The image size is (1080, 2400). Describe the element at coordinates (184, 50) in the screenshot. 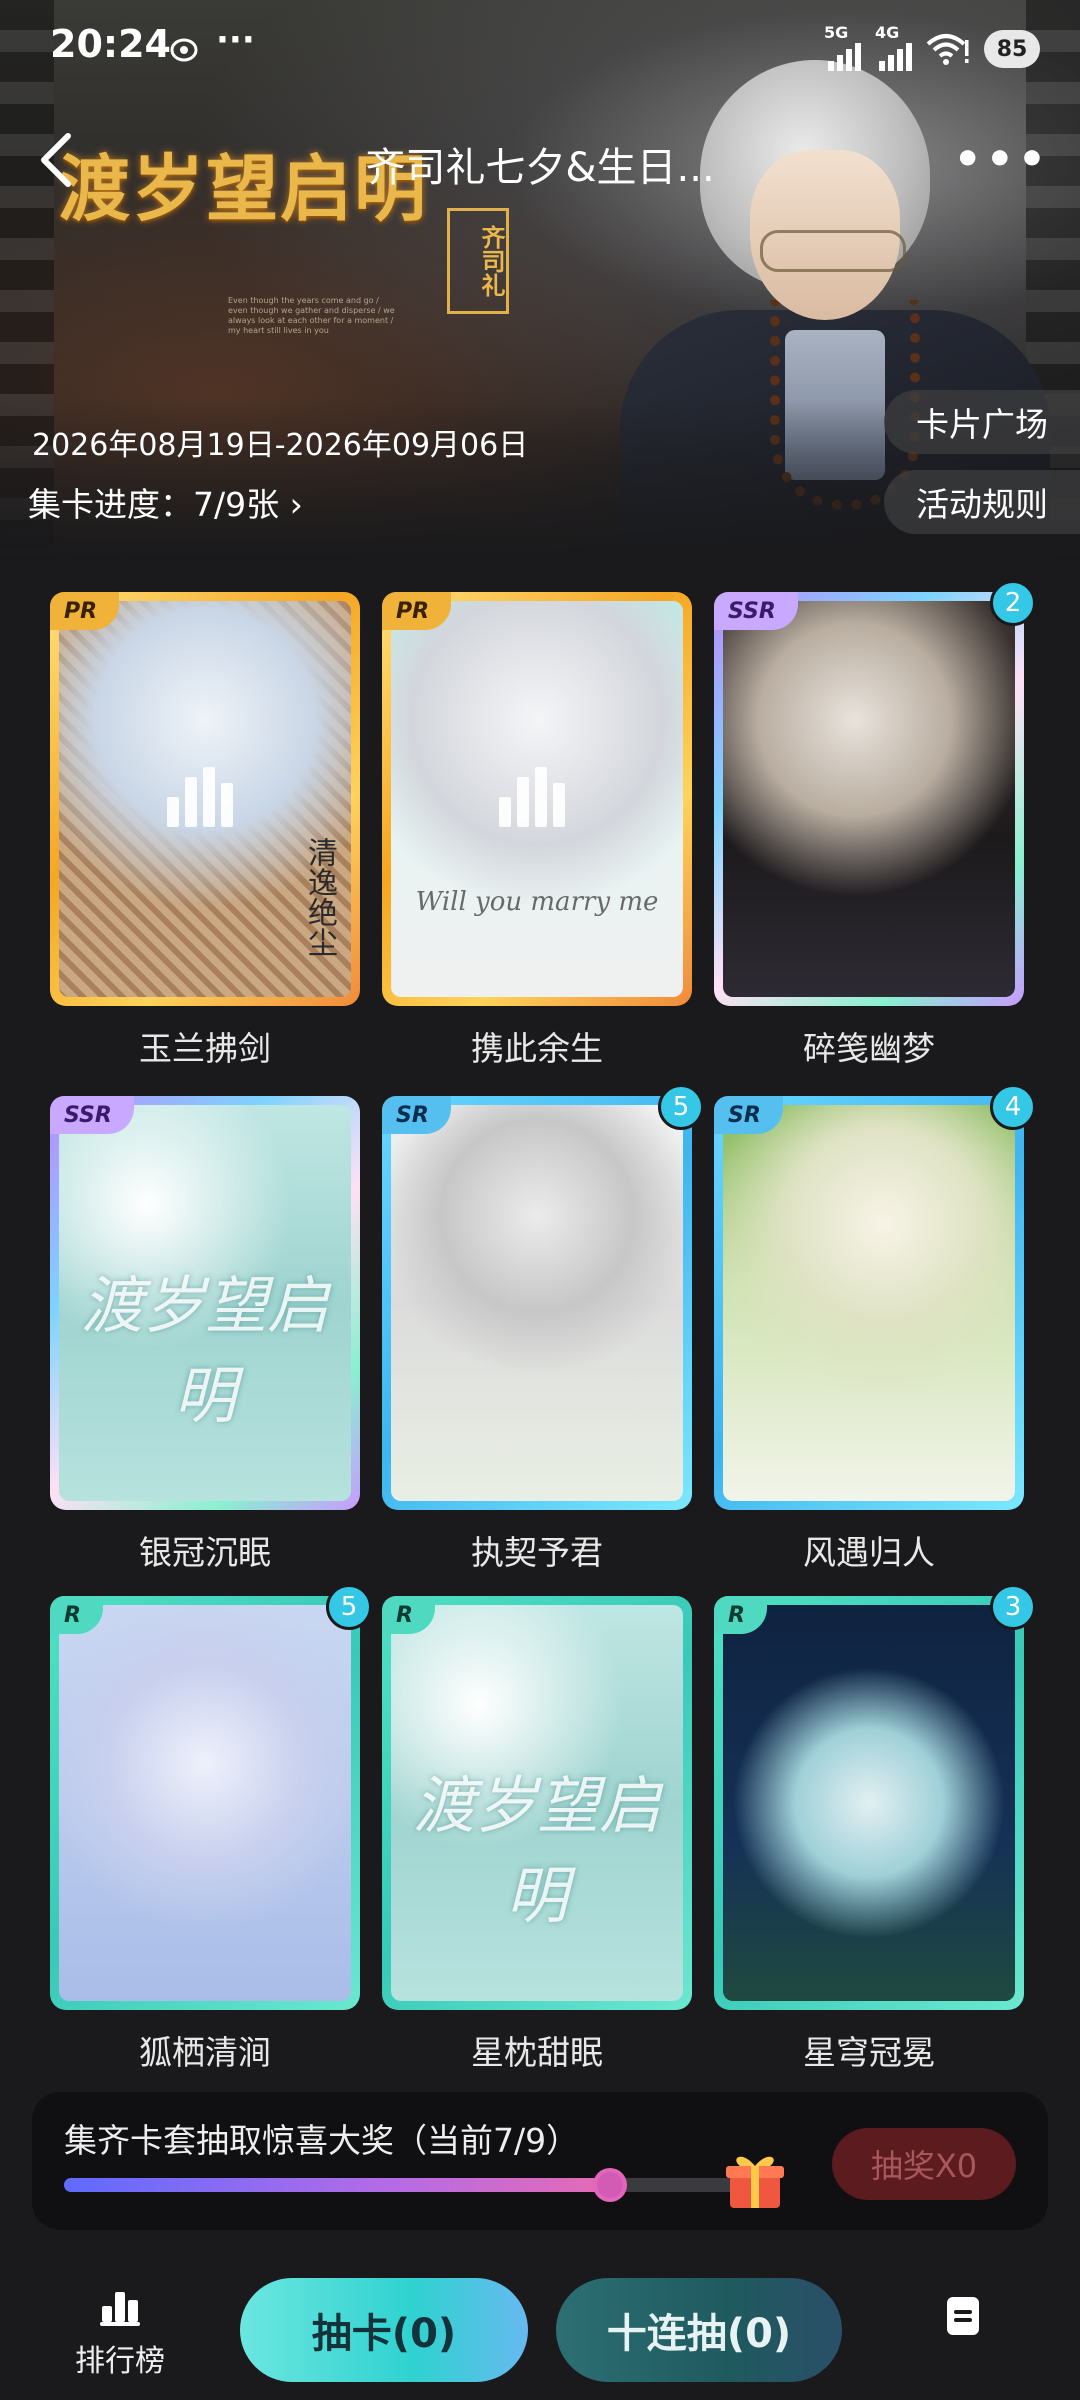

I see `notification-icon` at that location.